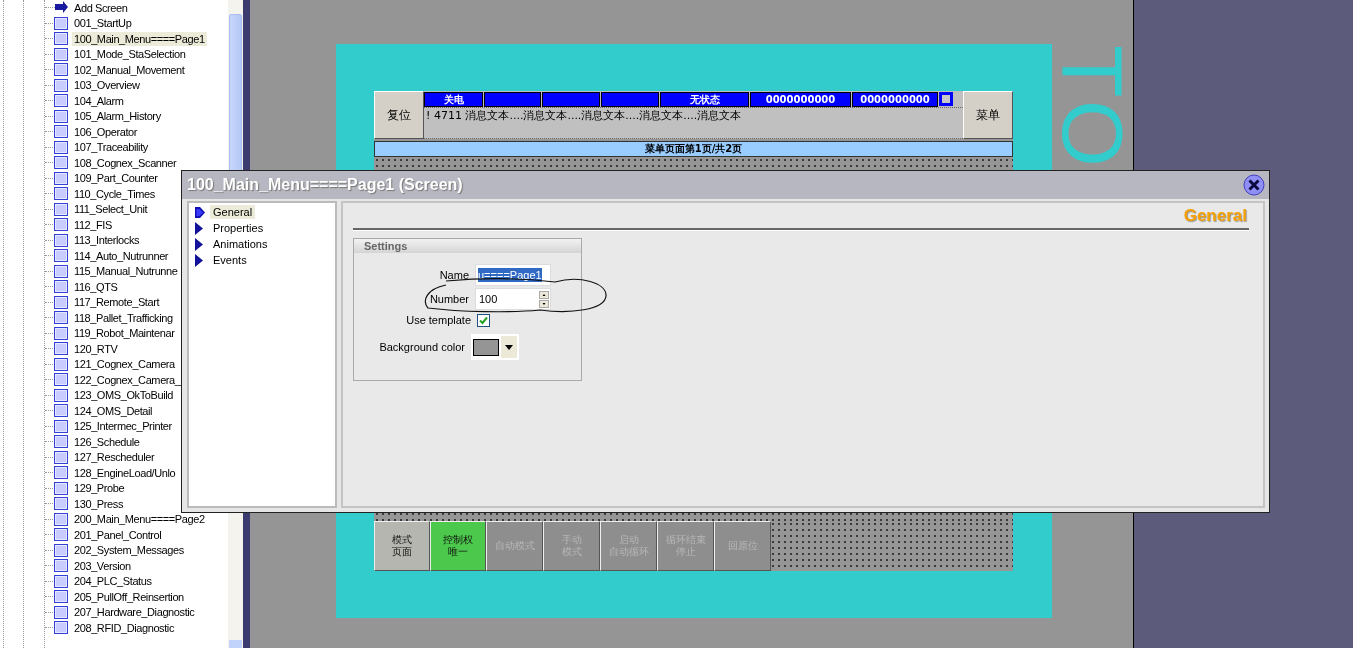 The width and height of the screenshot is (1353, 648). Describe the element at coordinates (458, 546) in the screenshot. I see `screen-button: 控制权 唯一` at that location.